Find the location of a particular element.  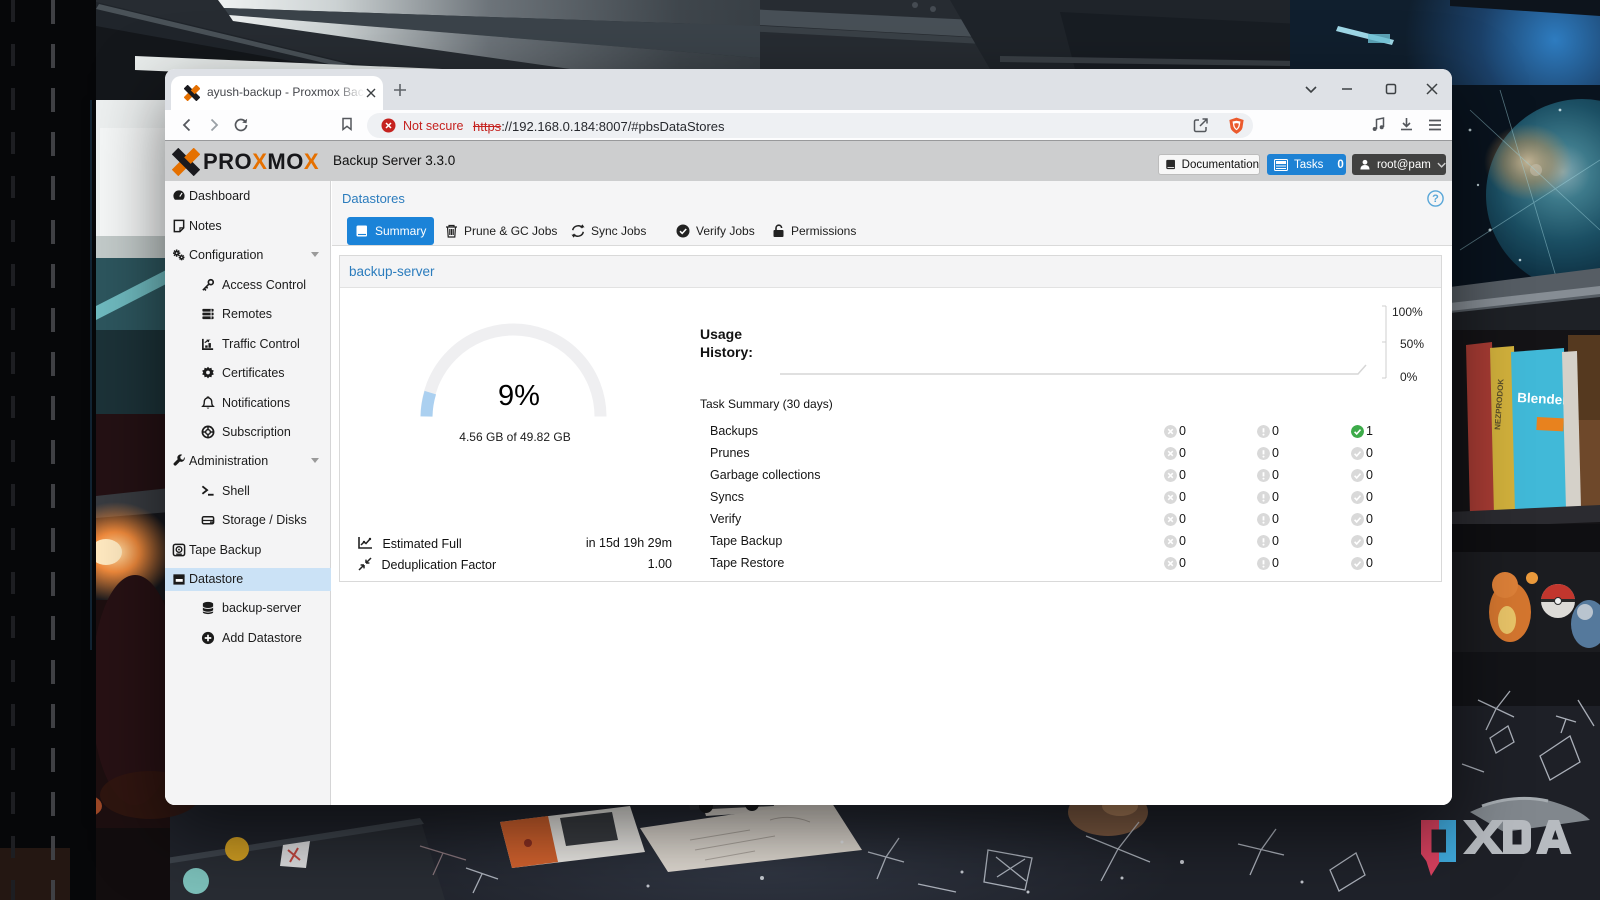

svg-text: 50% is located at coordinates (1412, 344).